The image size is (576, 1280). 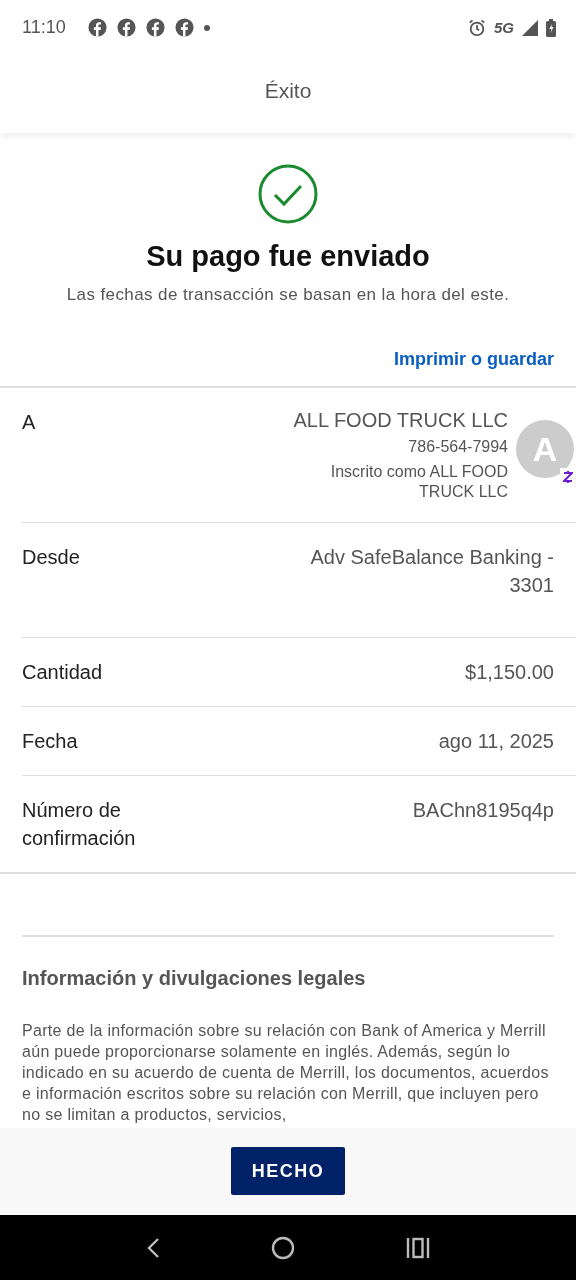 I want to click on detail-label: Desde, so click(x=51, y=557).